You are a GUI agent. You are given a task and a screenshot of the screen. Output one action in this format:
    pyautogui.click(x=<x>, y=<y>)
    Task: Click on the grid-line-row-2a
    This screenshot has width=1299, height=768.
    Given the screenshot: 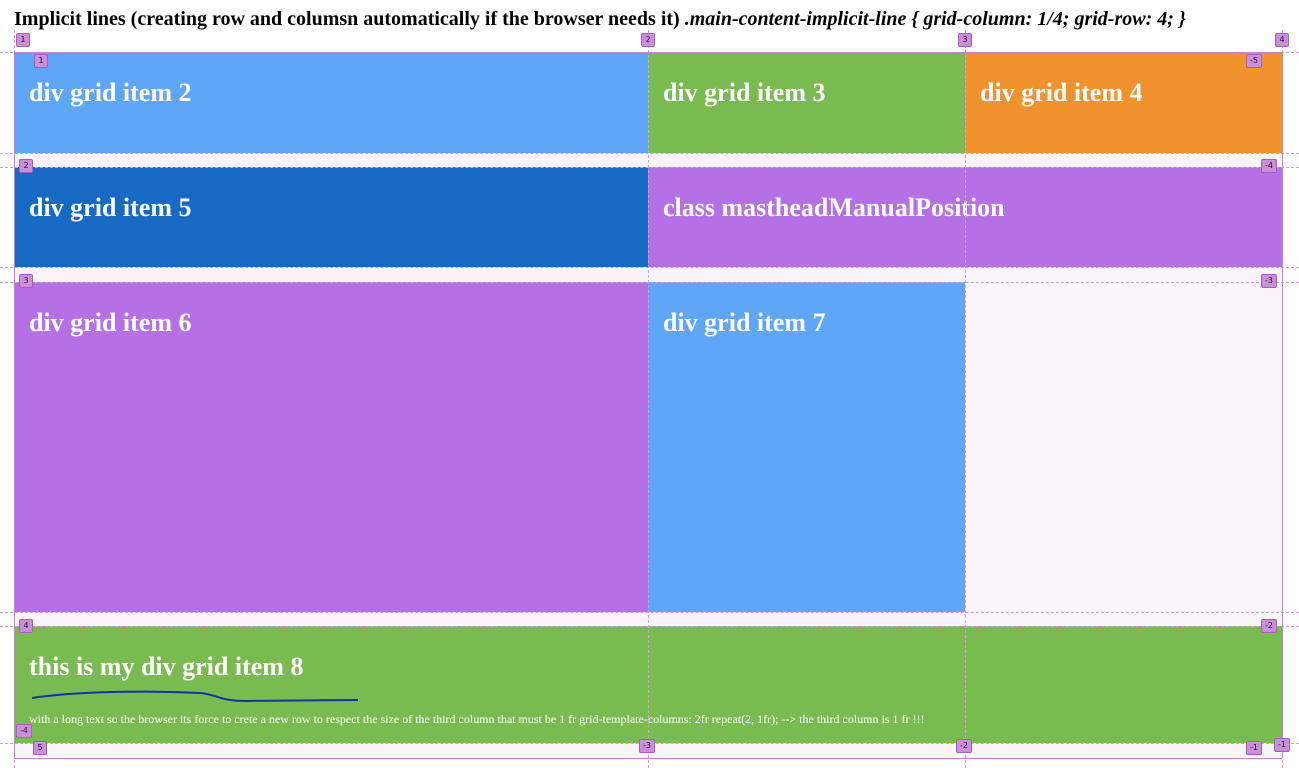 What is the action you would take?
    pyautogui.click(x=649, y=153)
    